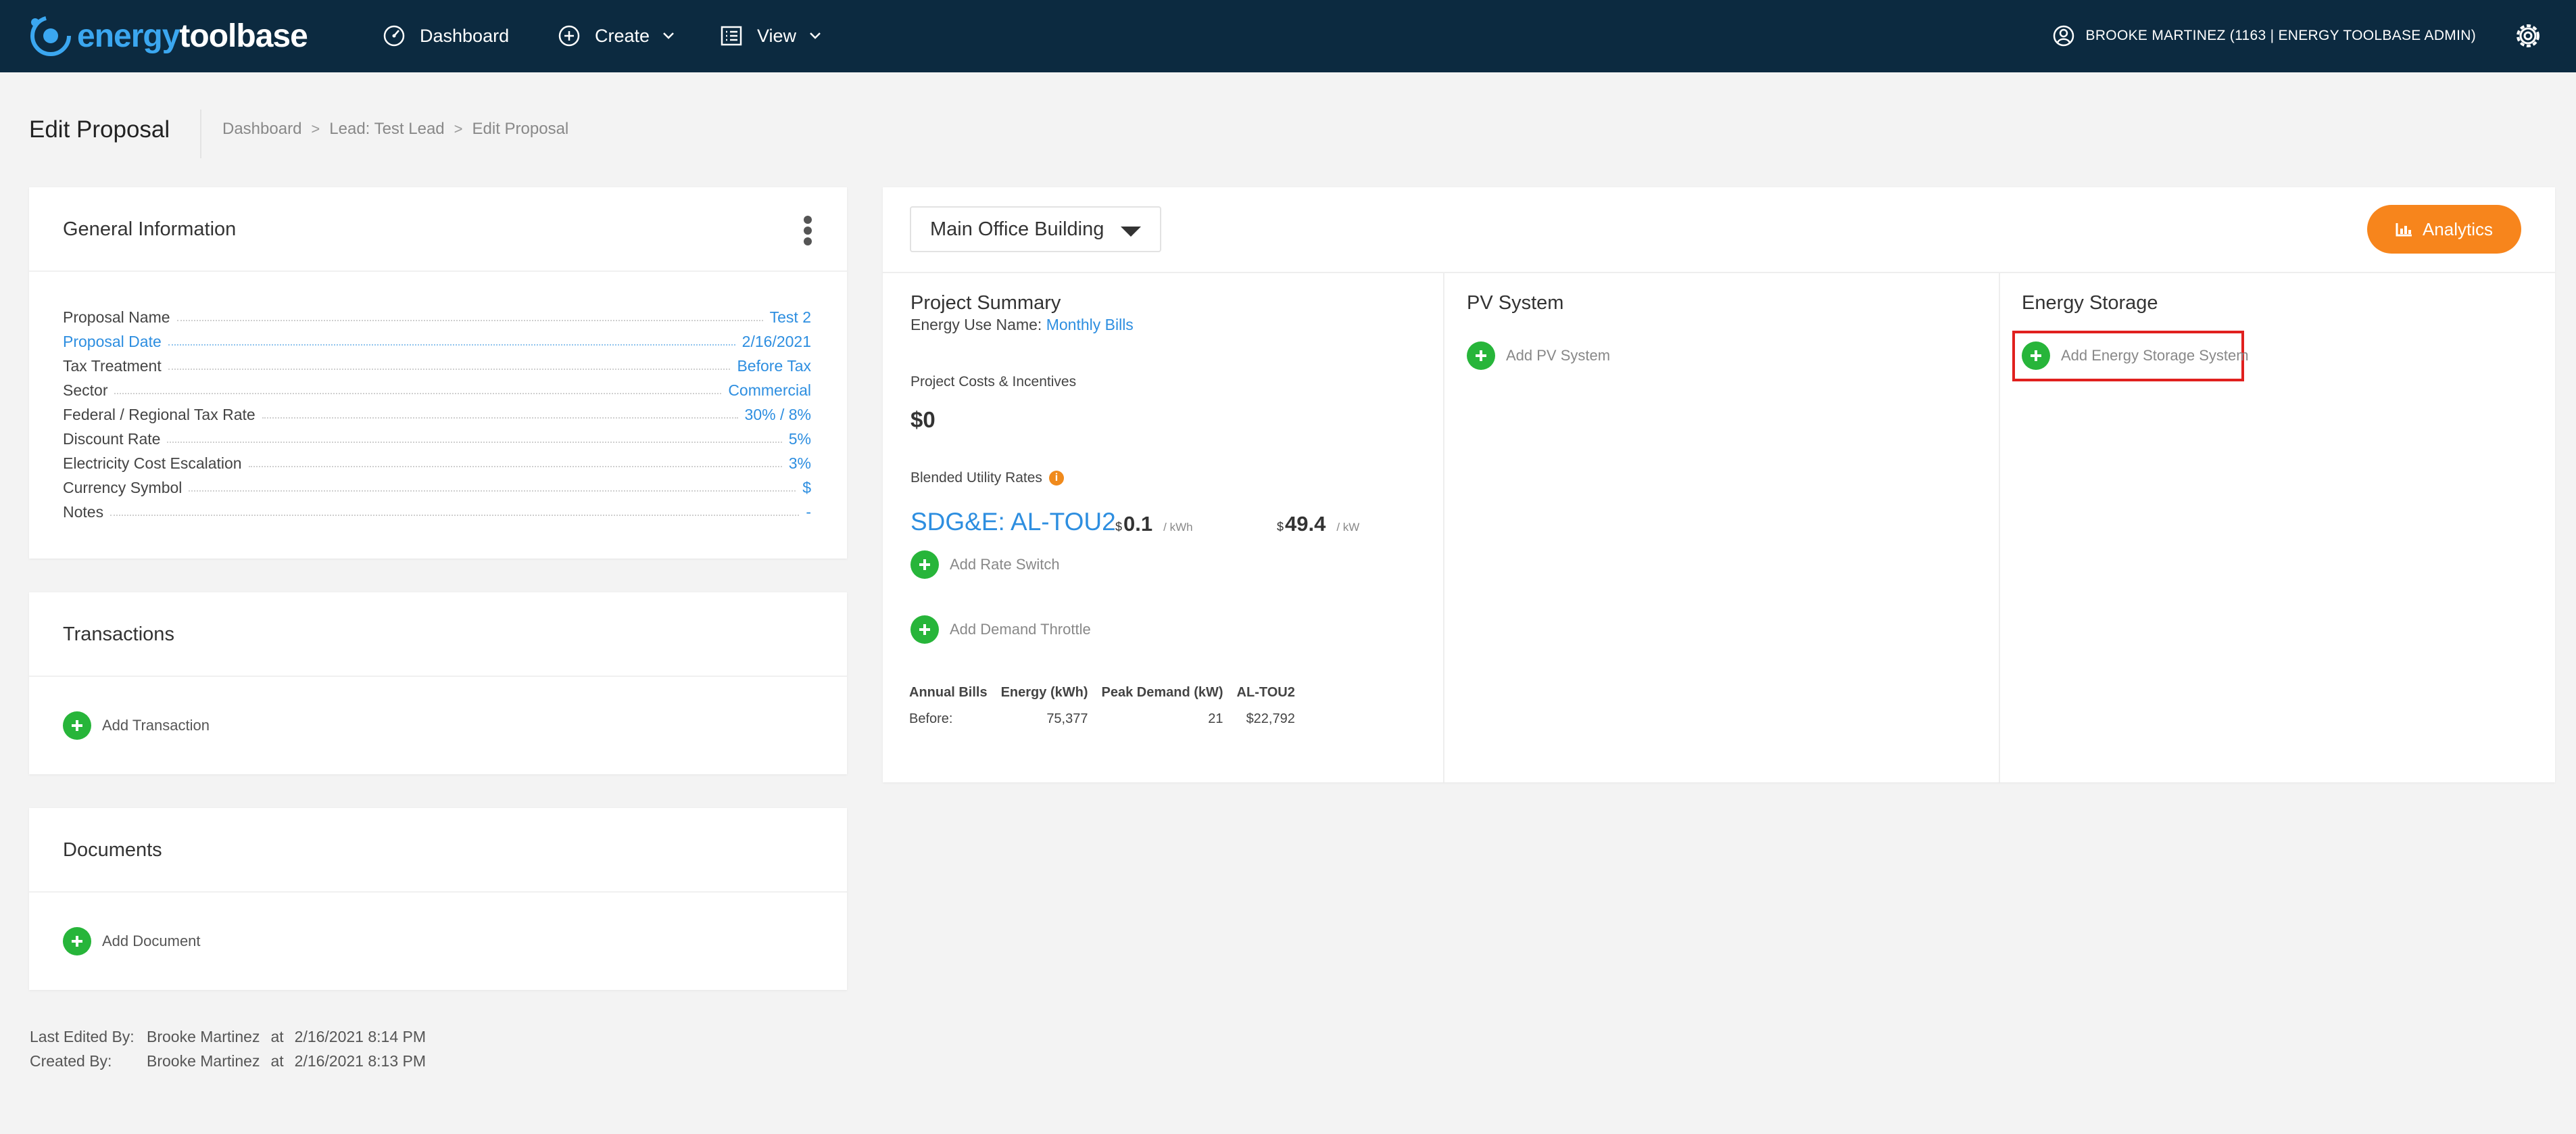  What do you see at coordinates (731, 36) in the screenshot?
I see `list-view-icon` at bounding box center [731, 36].